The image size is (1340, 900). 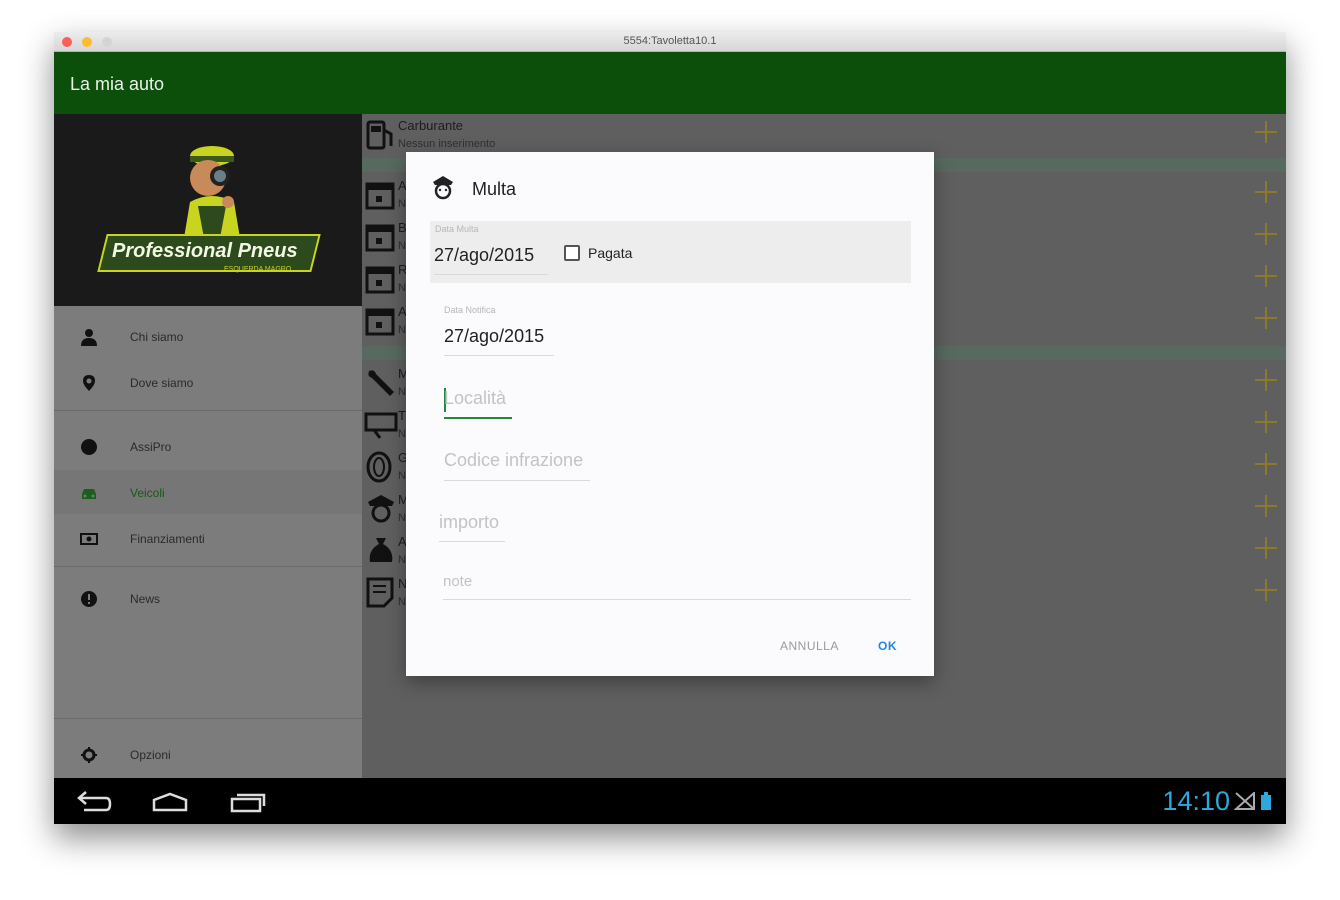 I want to click on data-notifica-field: 27/ago/2015, so click(x=494, y=336).